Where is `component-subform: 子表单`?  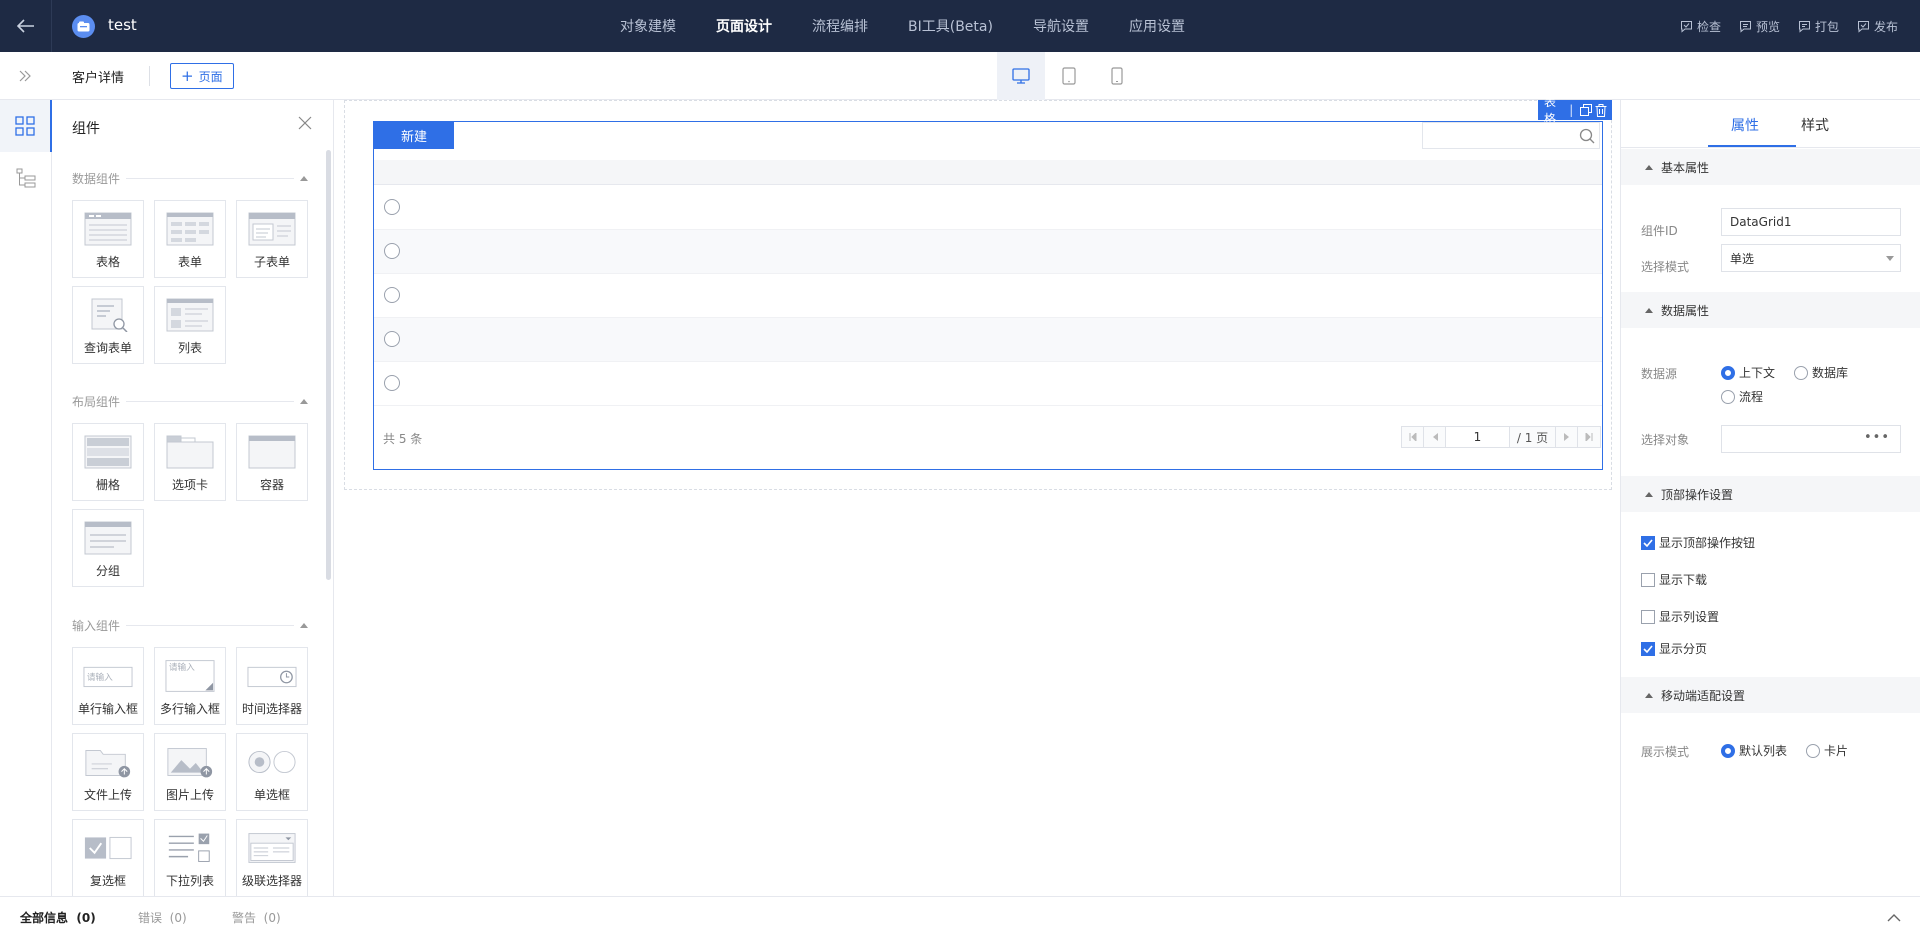
component-subform: 子表单 is located at coordinates (272, 239).